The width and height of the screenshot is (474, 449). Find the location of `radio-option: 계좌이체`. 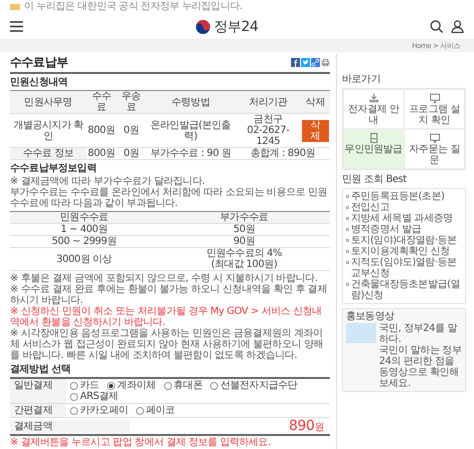

radio-option: 계좌이체 is located at coordinates (131, 385).